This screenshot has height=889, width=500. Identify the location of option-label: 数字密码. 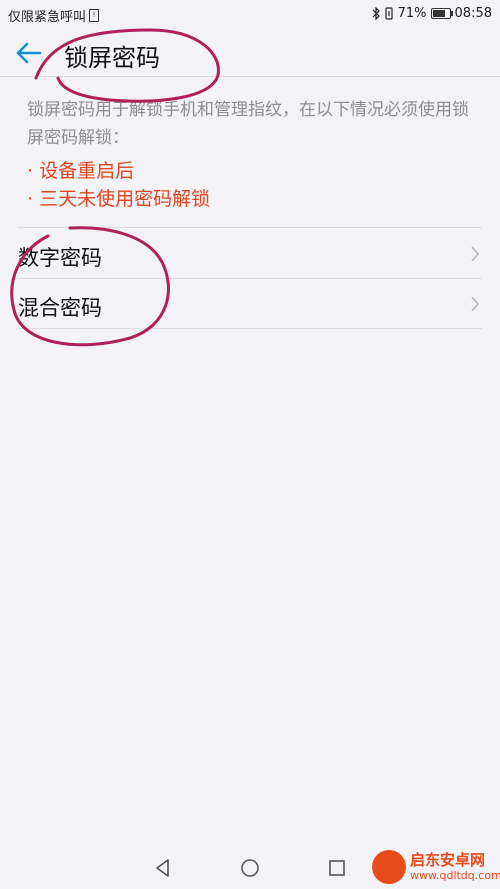
(60, 258).